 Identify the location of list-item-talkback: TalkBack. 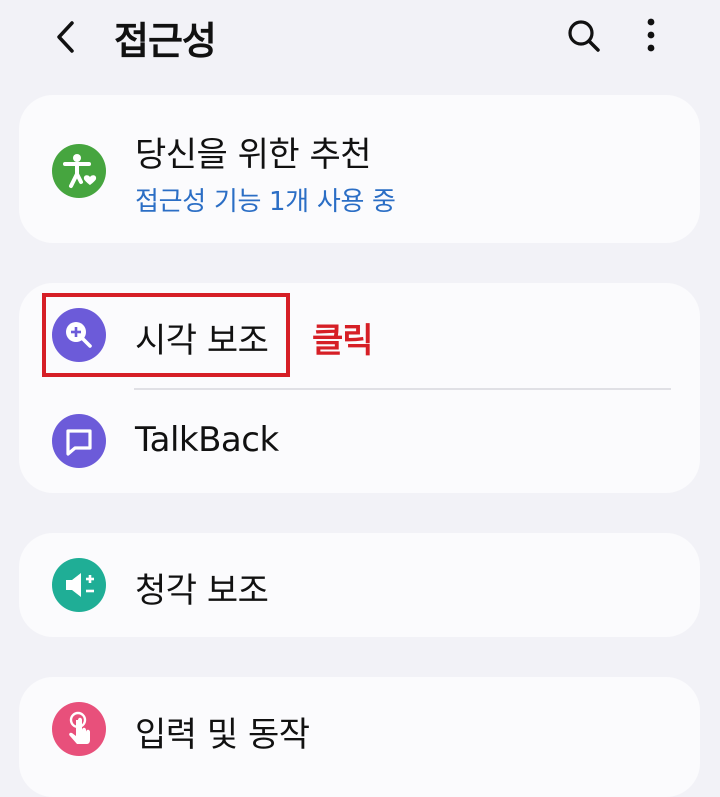
(359, 441).